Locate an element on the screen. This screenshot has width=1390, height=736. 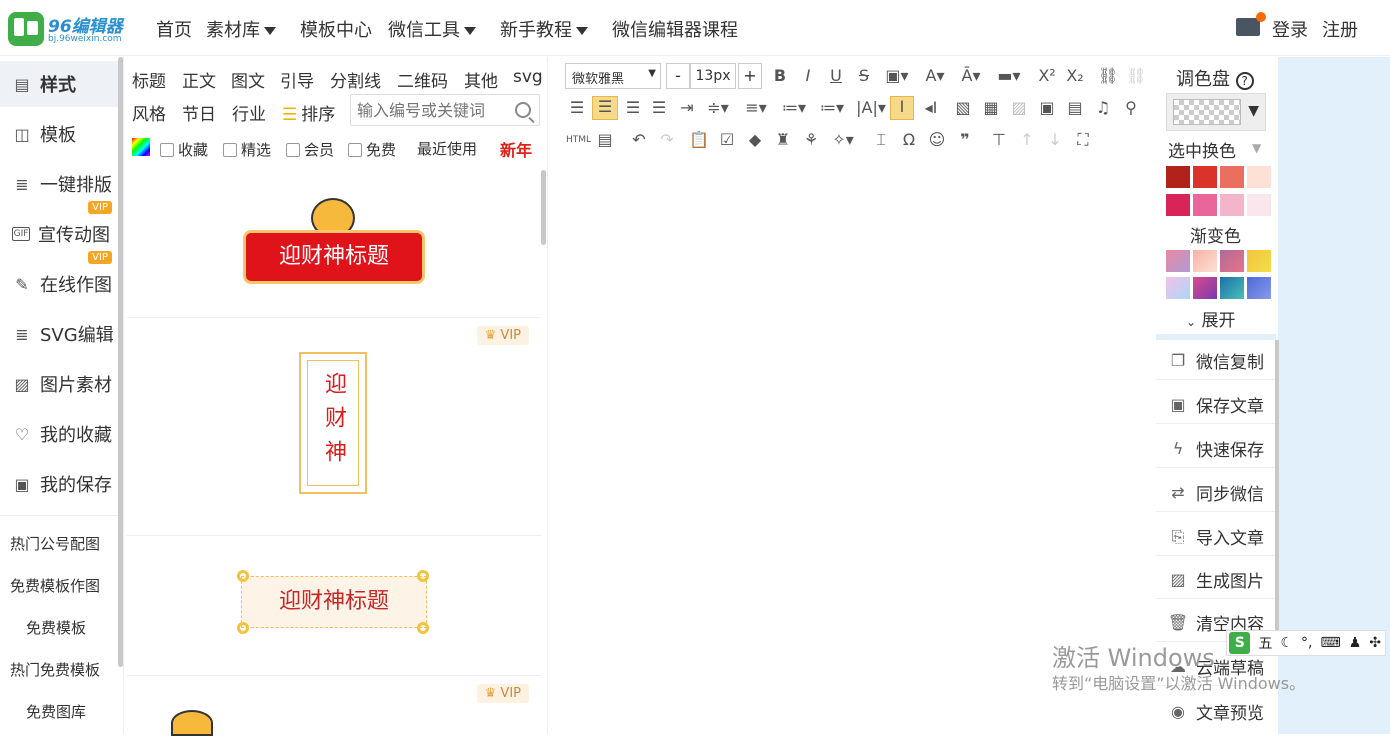
font-color-icon: A▾ is located at coordinates (935, 76).